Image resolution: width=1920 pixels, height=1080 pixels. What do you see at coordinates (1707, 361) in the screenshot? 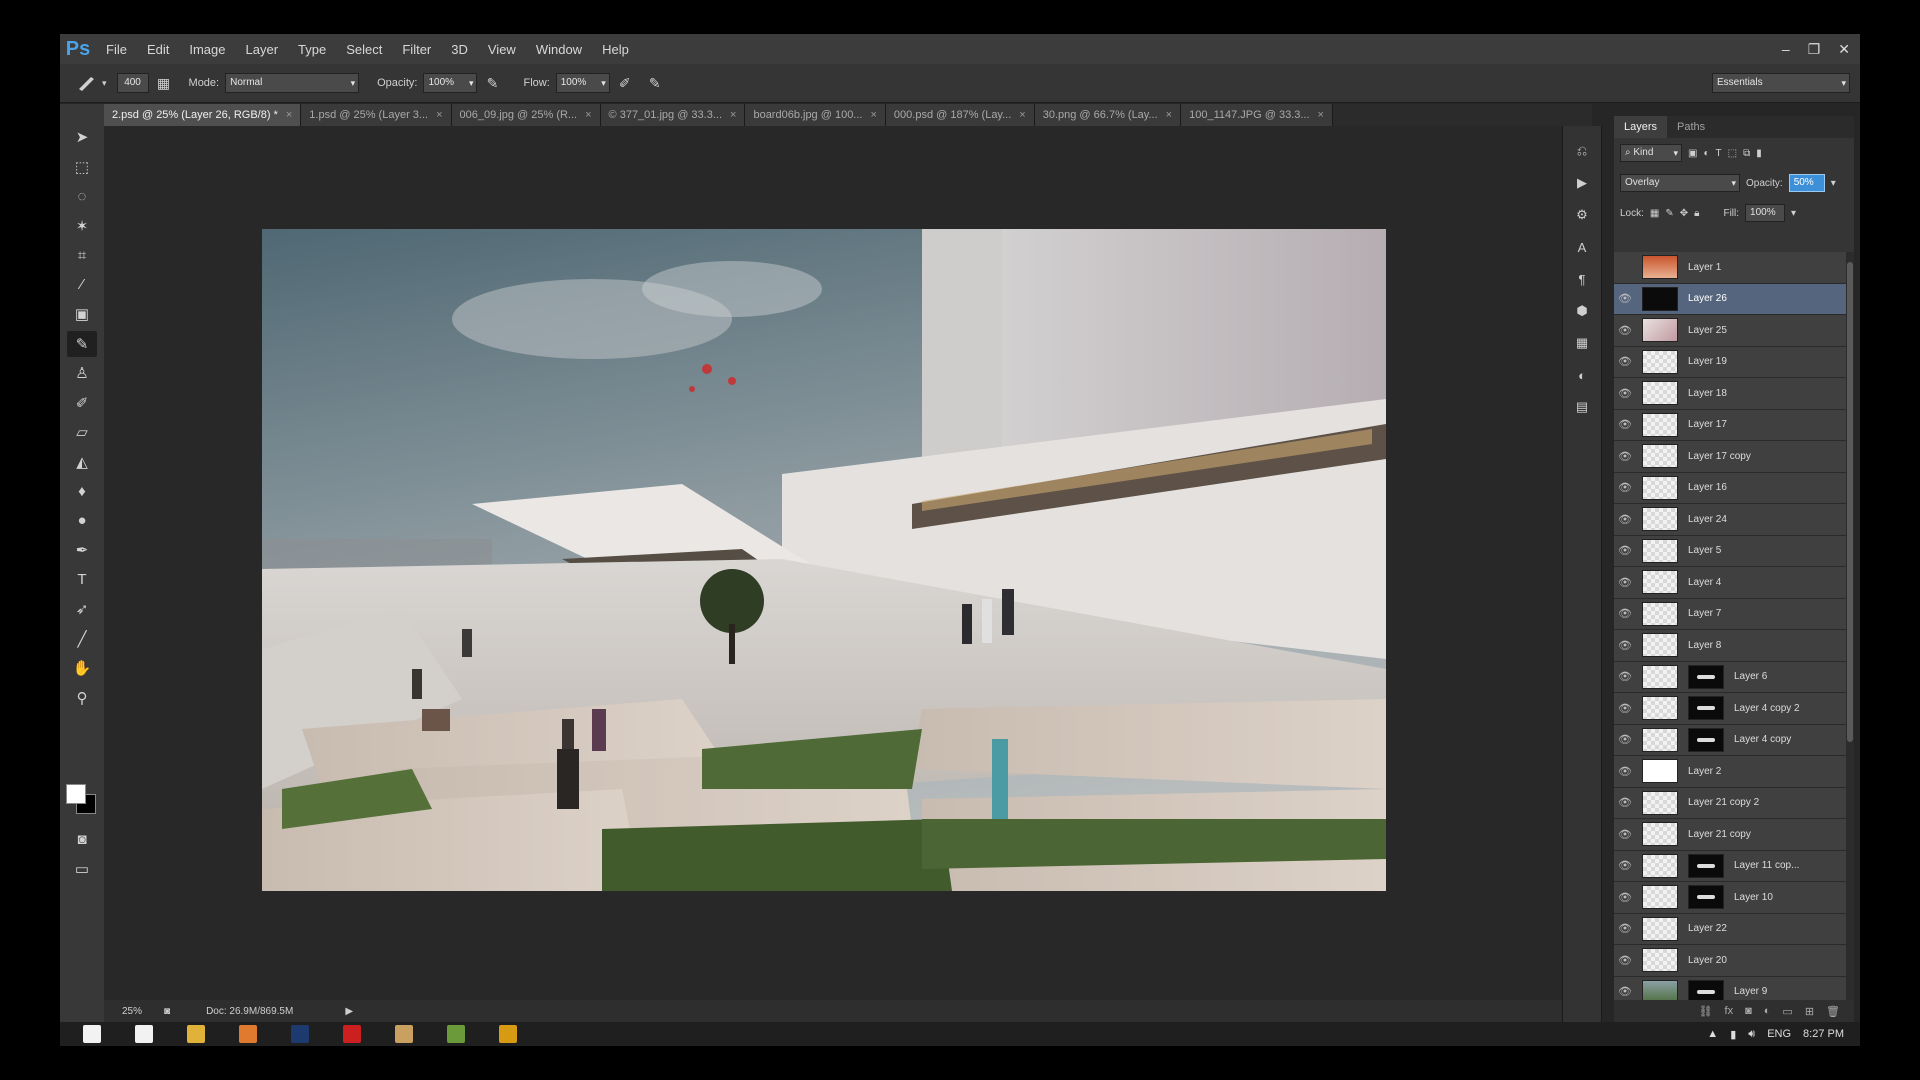
I see `layer-name: Layer 19` at bounding box center [1707, 361].